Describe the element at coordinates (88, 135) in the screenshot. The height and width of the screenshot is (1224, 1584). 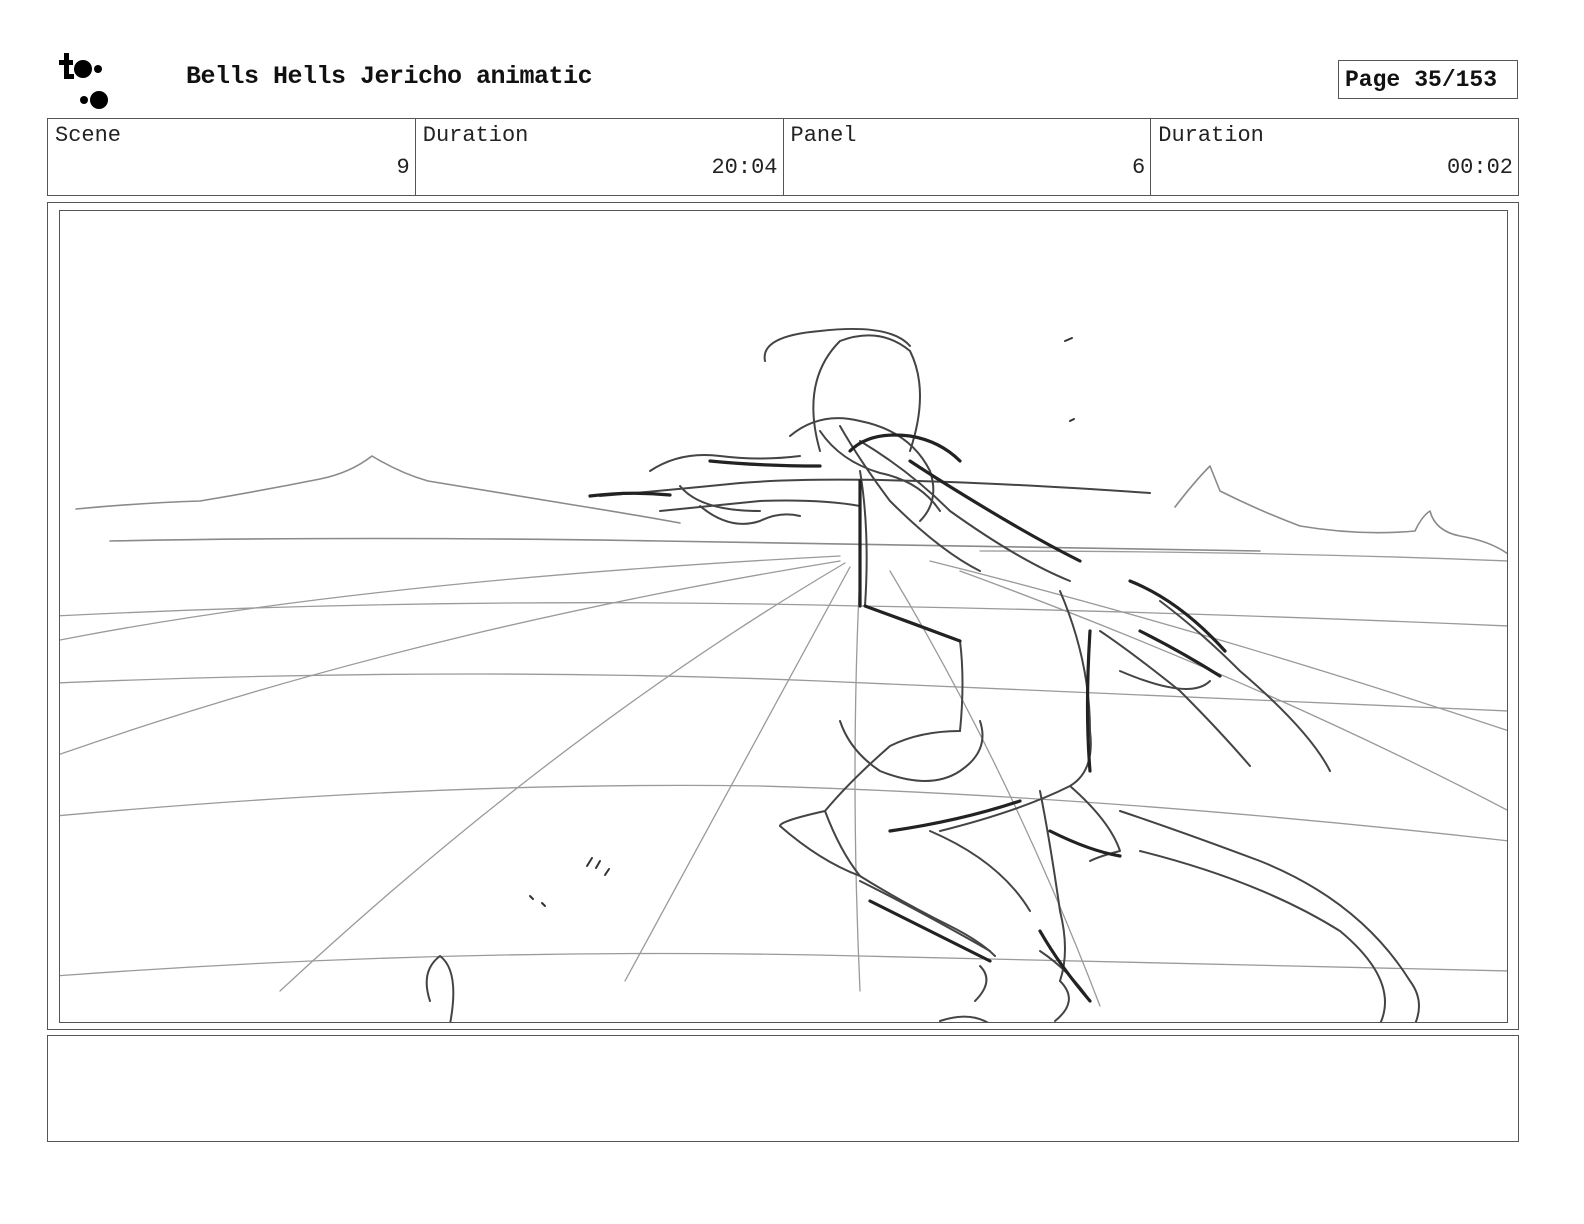
I see `scene-label: Scene` at that location.